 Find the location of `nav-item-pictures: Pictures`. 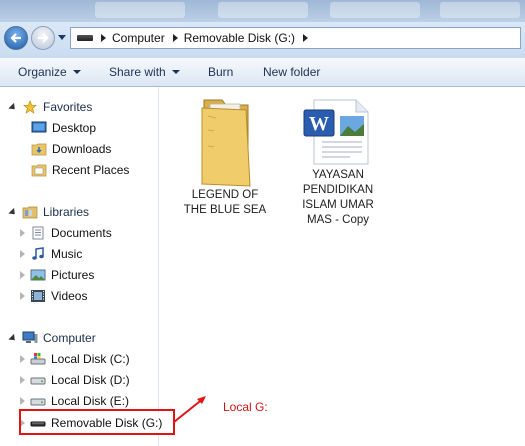

nav-item-pictures: Pictures is located at coordinates (57, 275).